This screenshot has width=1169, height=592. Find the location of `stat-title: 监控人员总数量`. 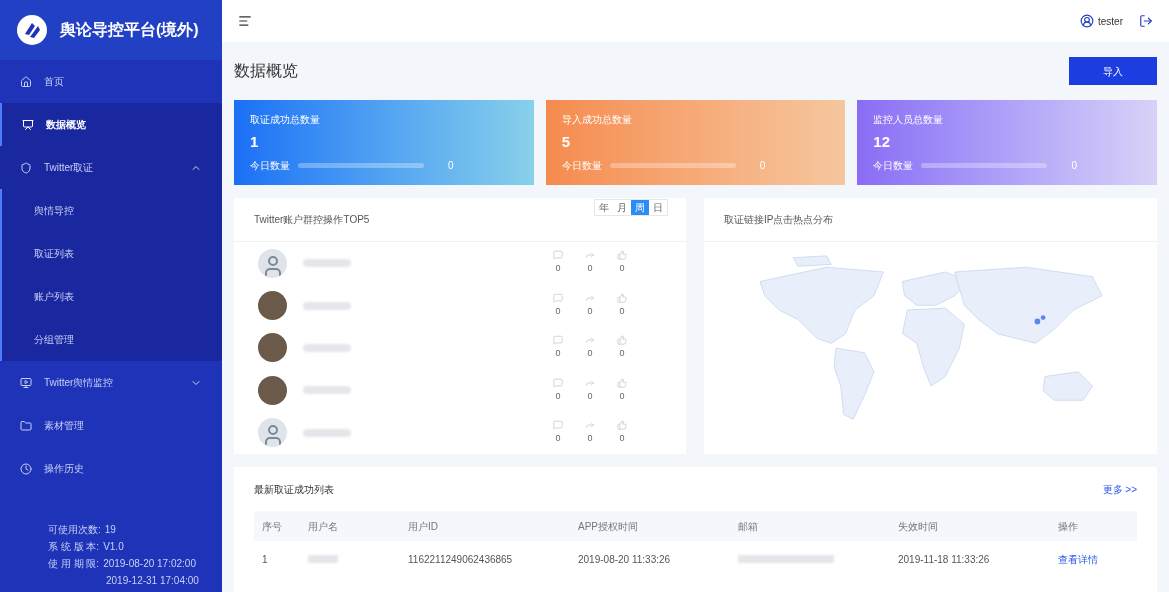

stat-title: 监控人员总数量 is located at coordinates (909, 120).